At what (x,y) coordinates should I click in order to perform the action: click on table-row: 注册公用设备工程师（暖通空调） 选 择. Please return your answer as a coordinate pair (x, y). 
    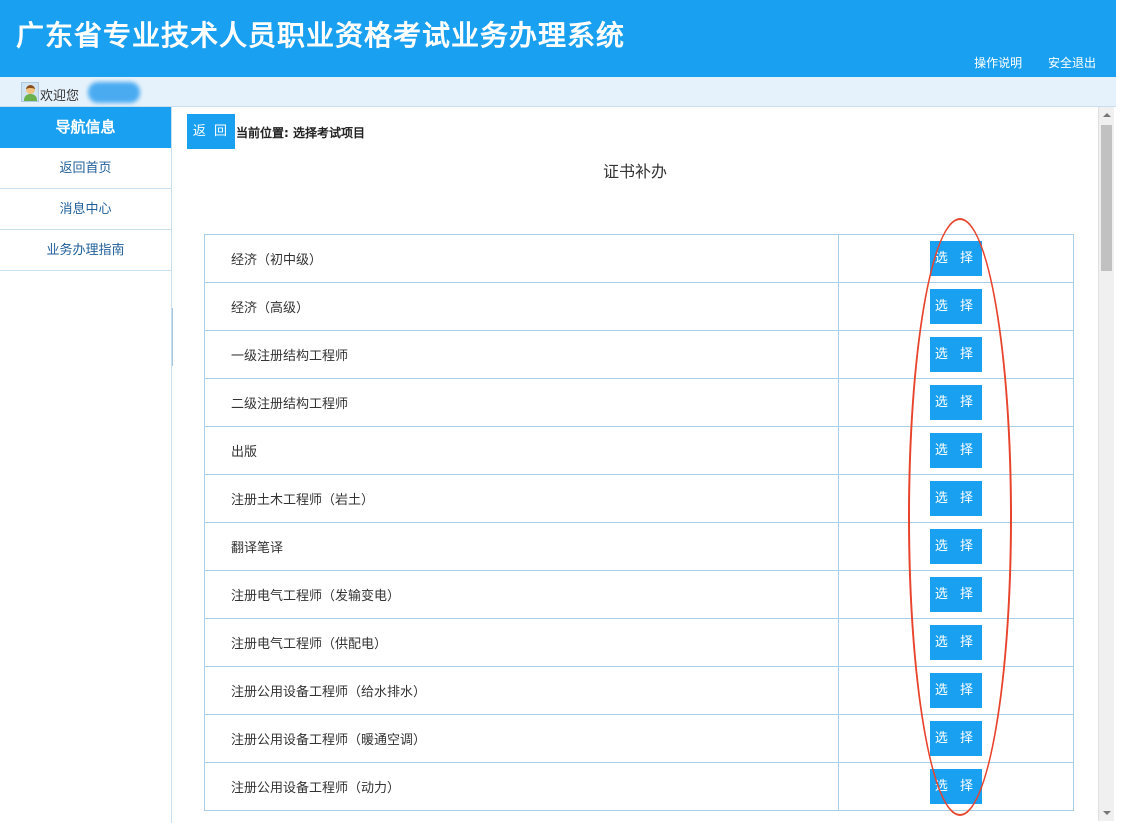
    Looking at the image, I should click on (639, 738).